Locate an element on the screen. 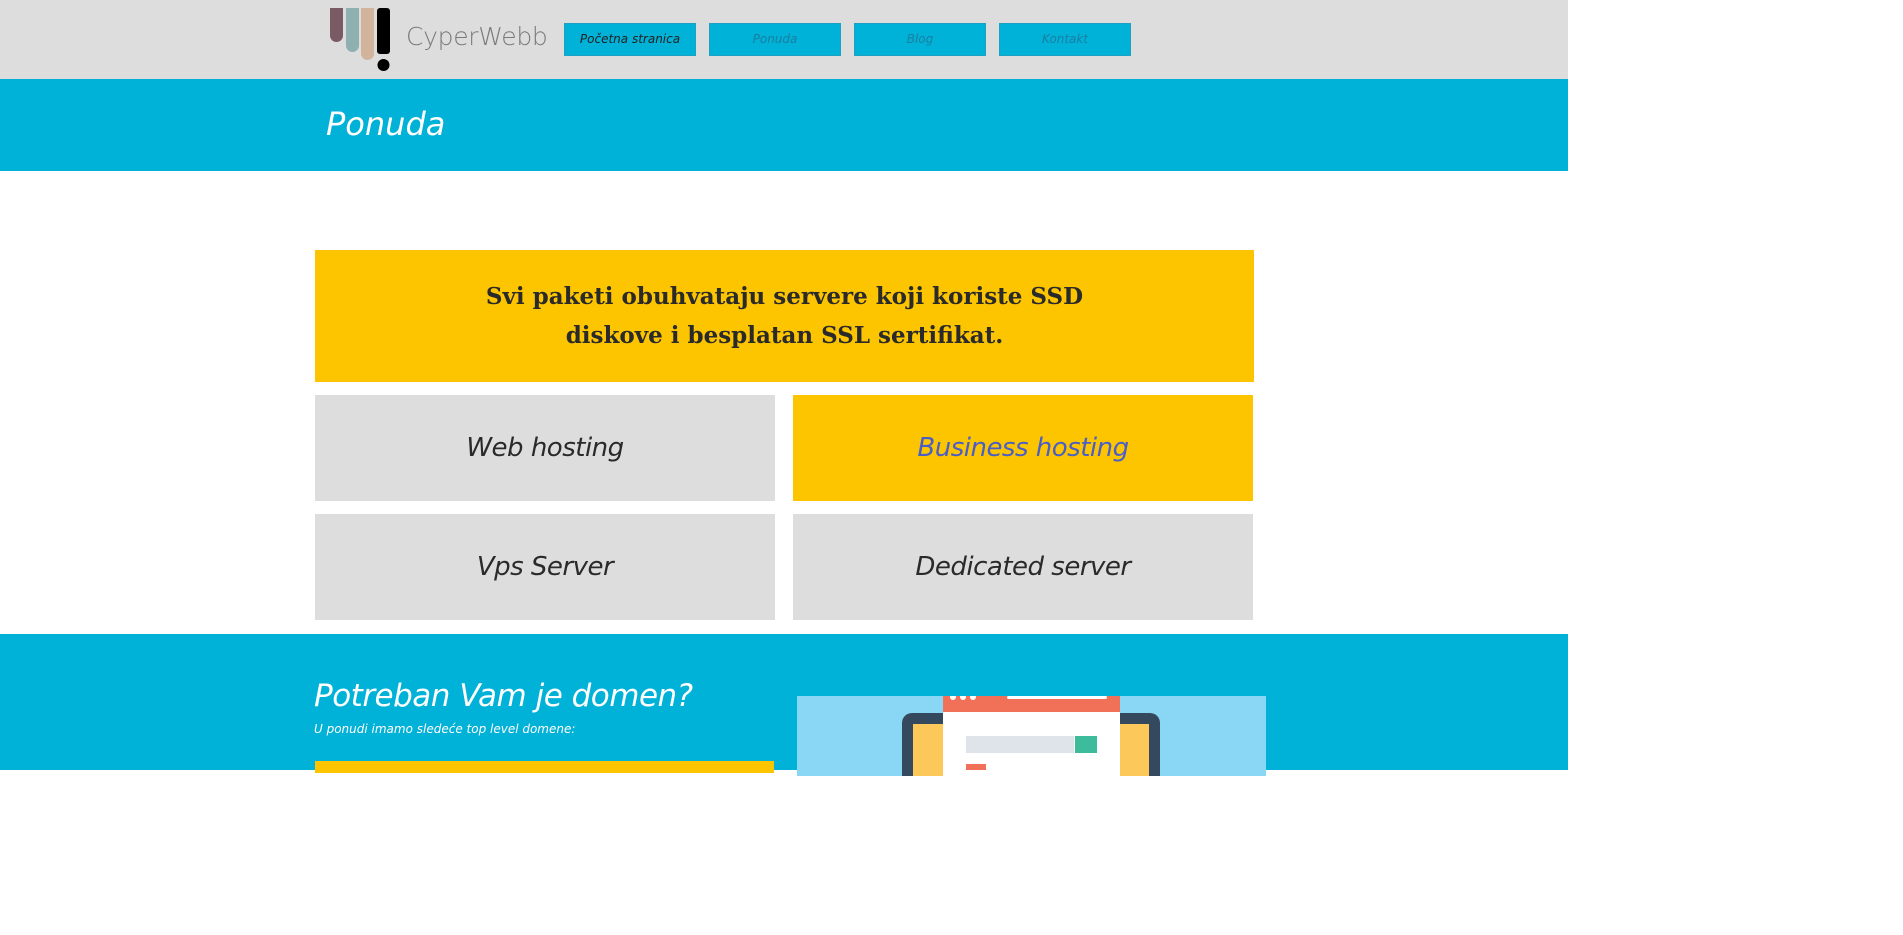 The image size is (1903, 935). package-label: Web hosting is located at coordinates (545, 448).